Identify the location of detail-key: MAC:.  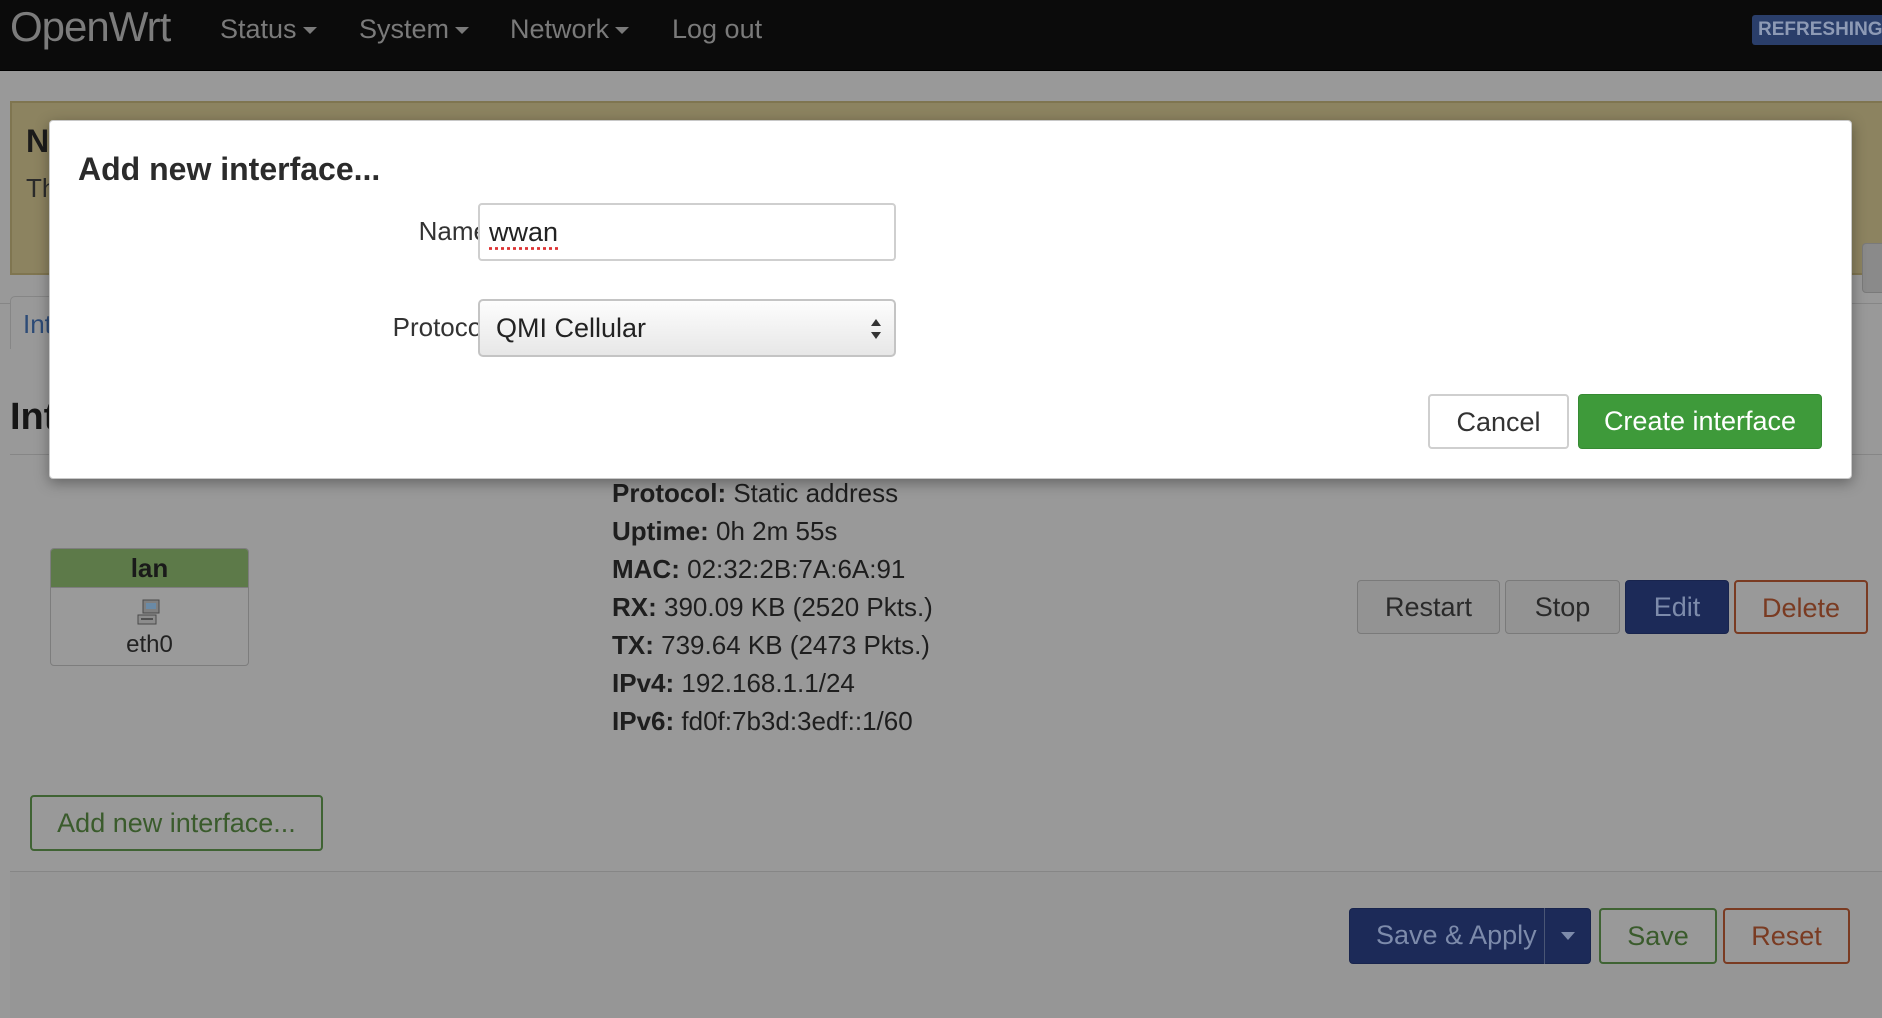
(646, 569).